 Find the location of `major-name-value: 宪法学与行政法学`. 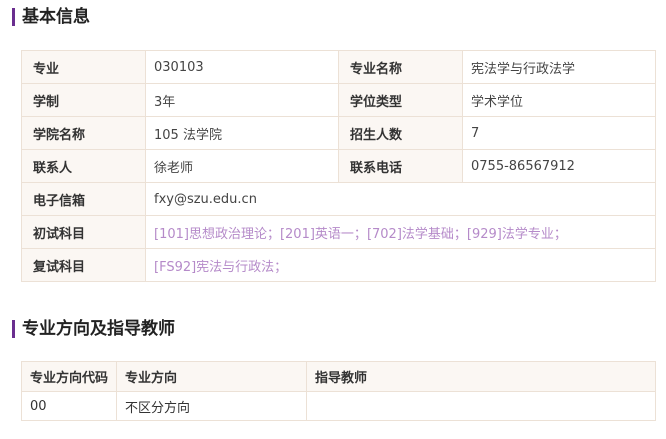

major-name-value: 宪法学与行政法学 is located at coordinates (559, 67).